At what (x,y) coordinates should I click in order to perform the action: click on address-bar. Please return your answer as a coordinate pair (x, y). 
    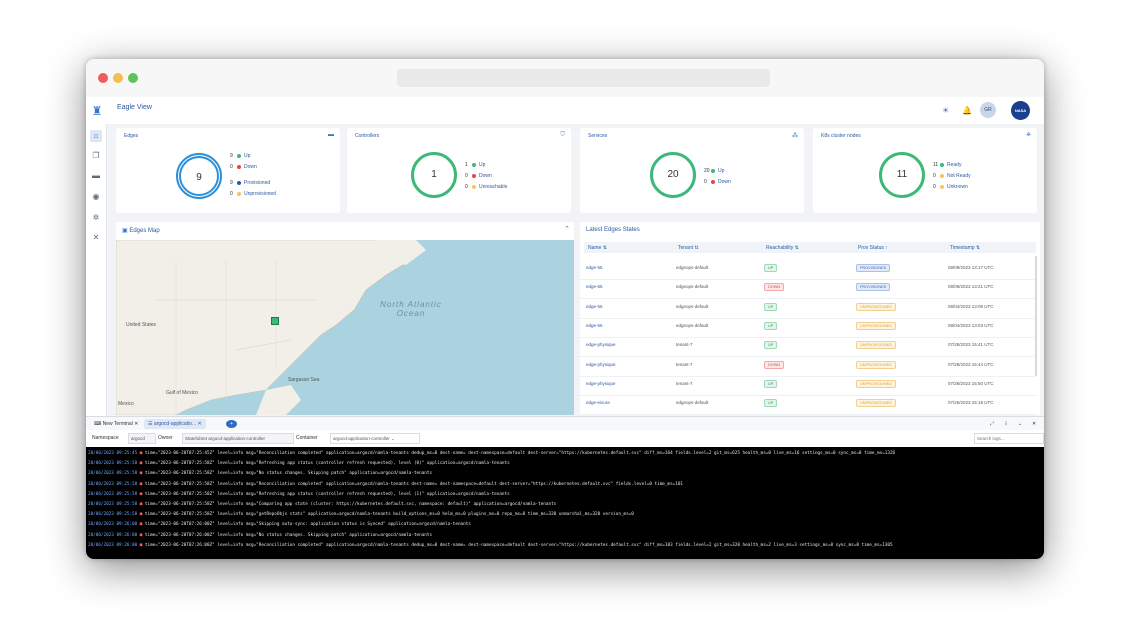
    Looking at the image, I should click on (583, 78).